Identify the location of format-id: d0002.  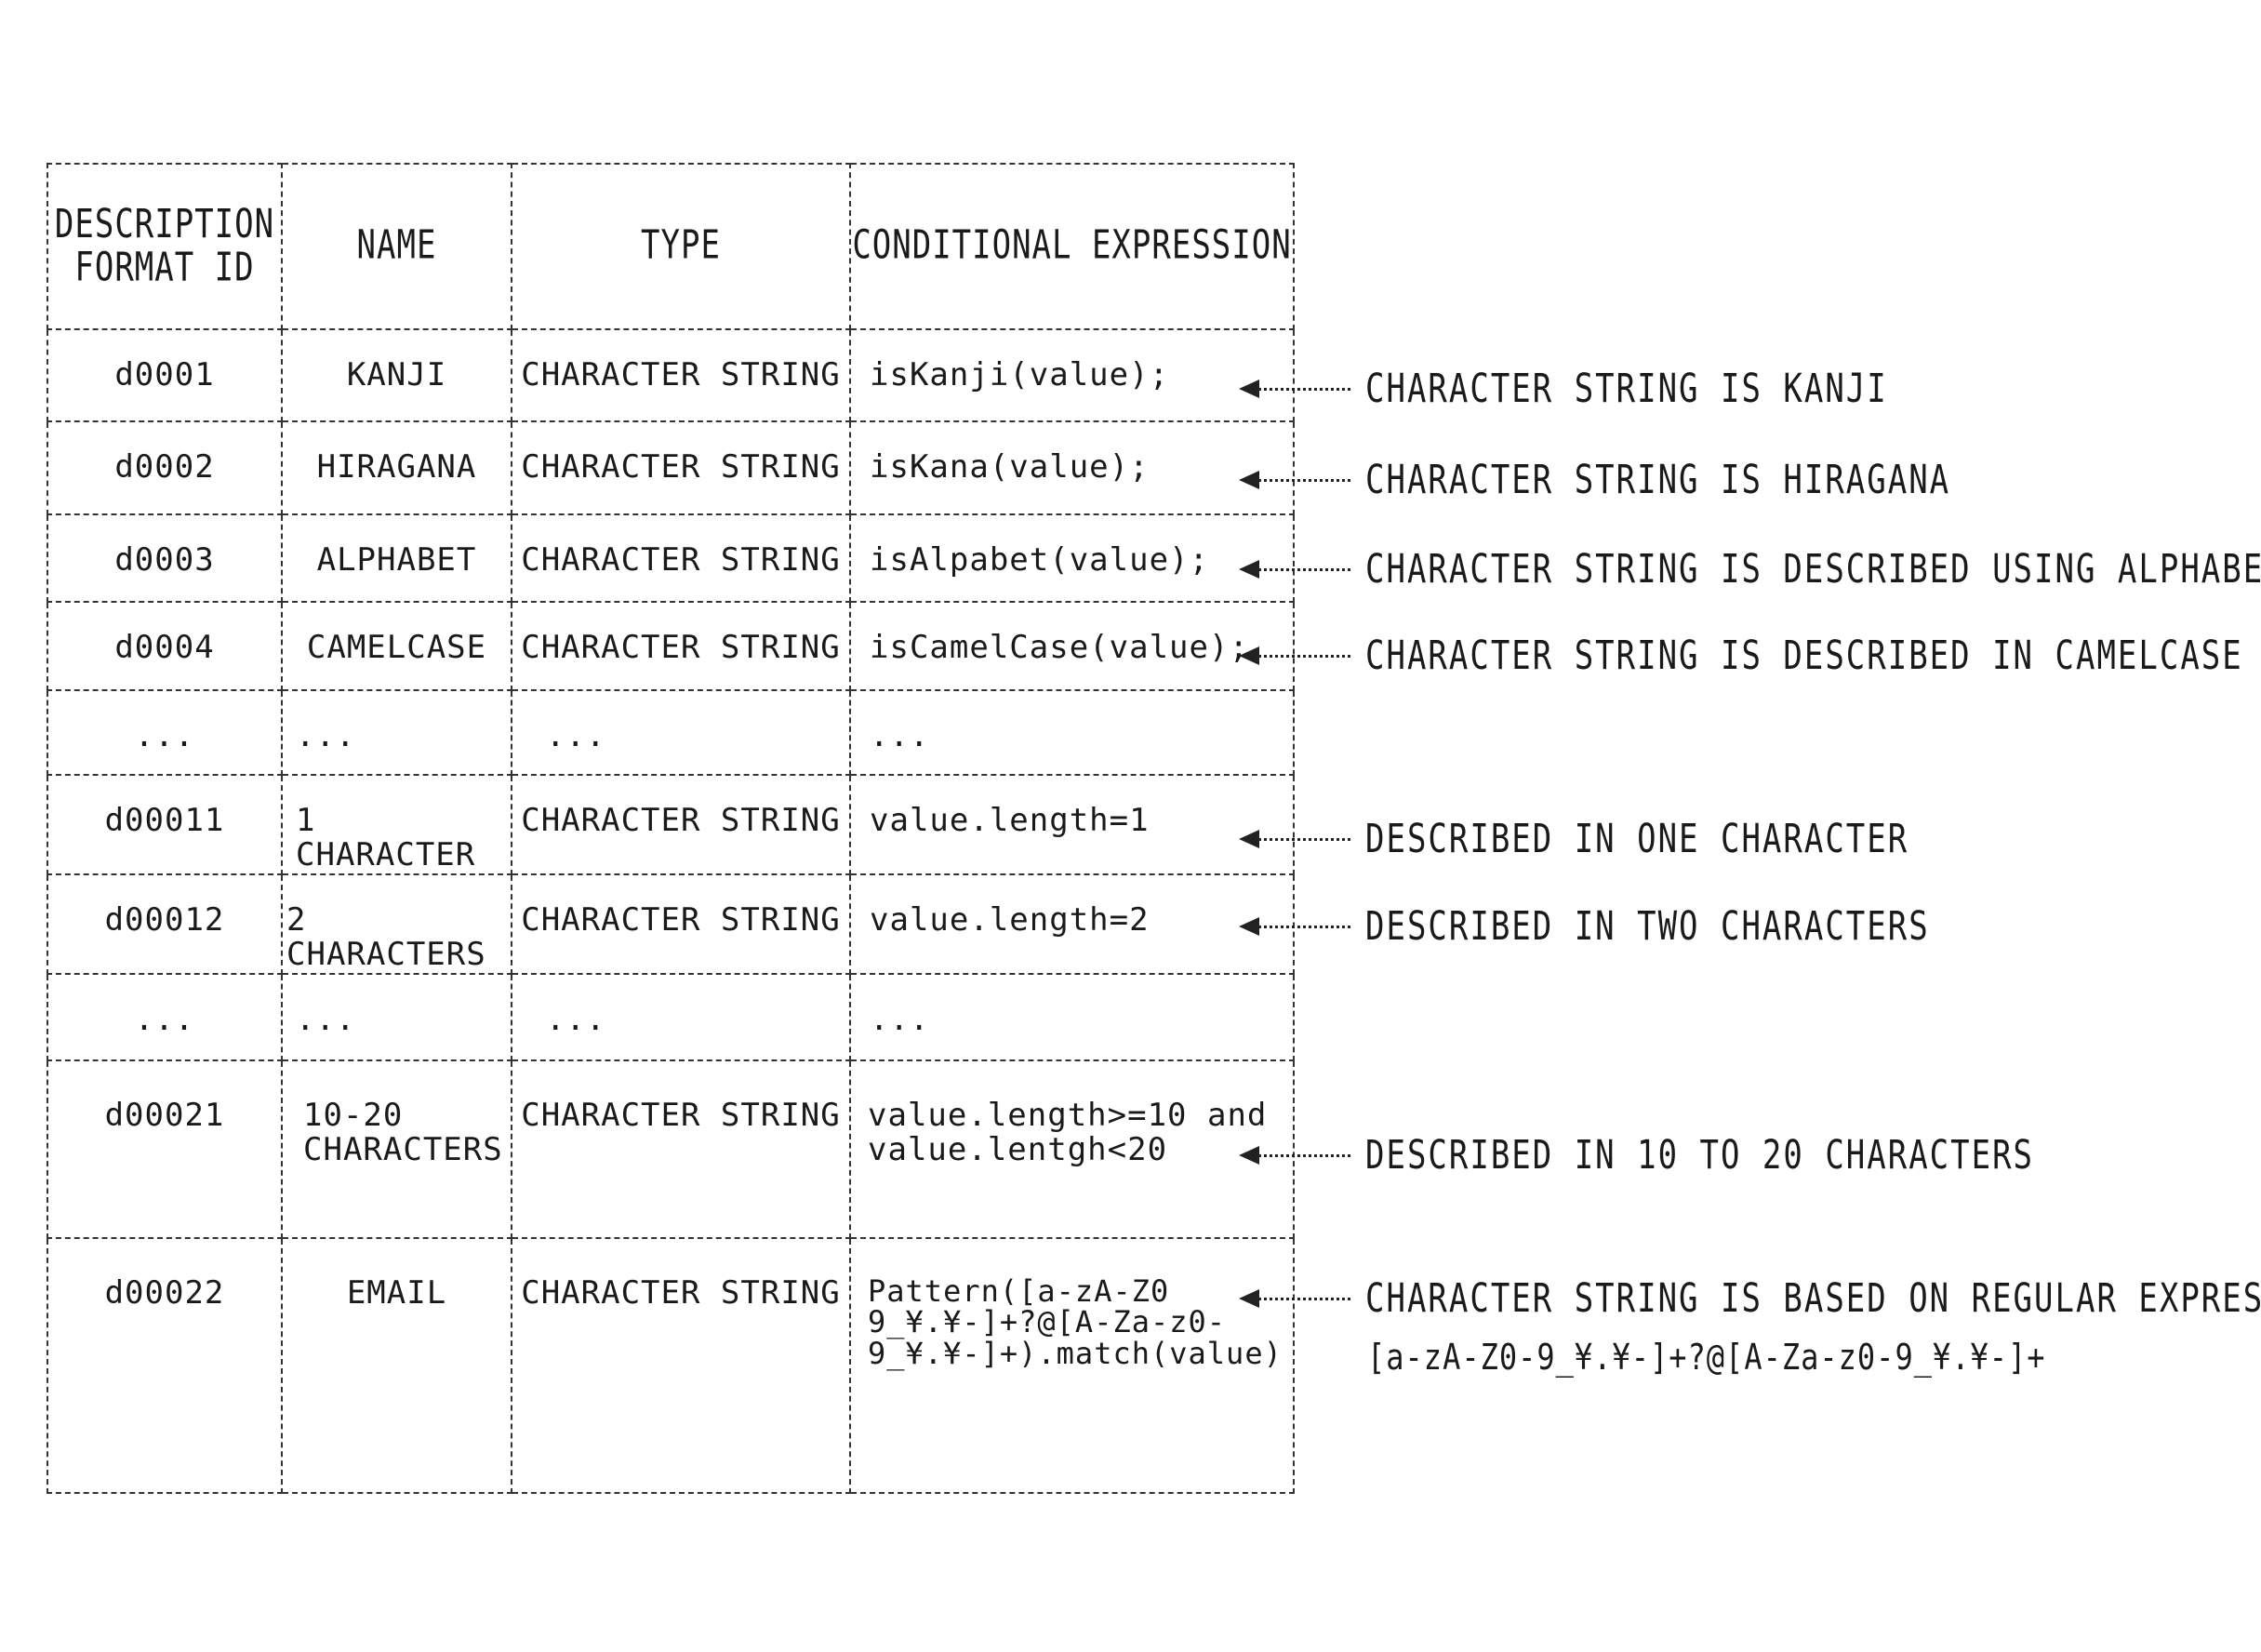
(165, 467).